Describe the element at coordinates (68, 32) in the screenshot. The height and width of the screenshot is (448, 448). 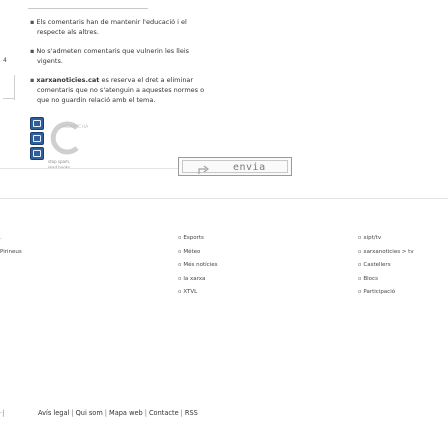
I see `rule-1-line-2: respecte als altres.` at that location.